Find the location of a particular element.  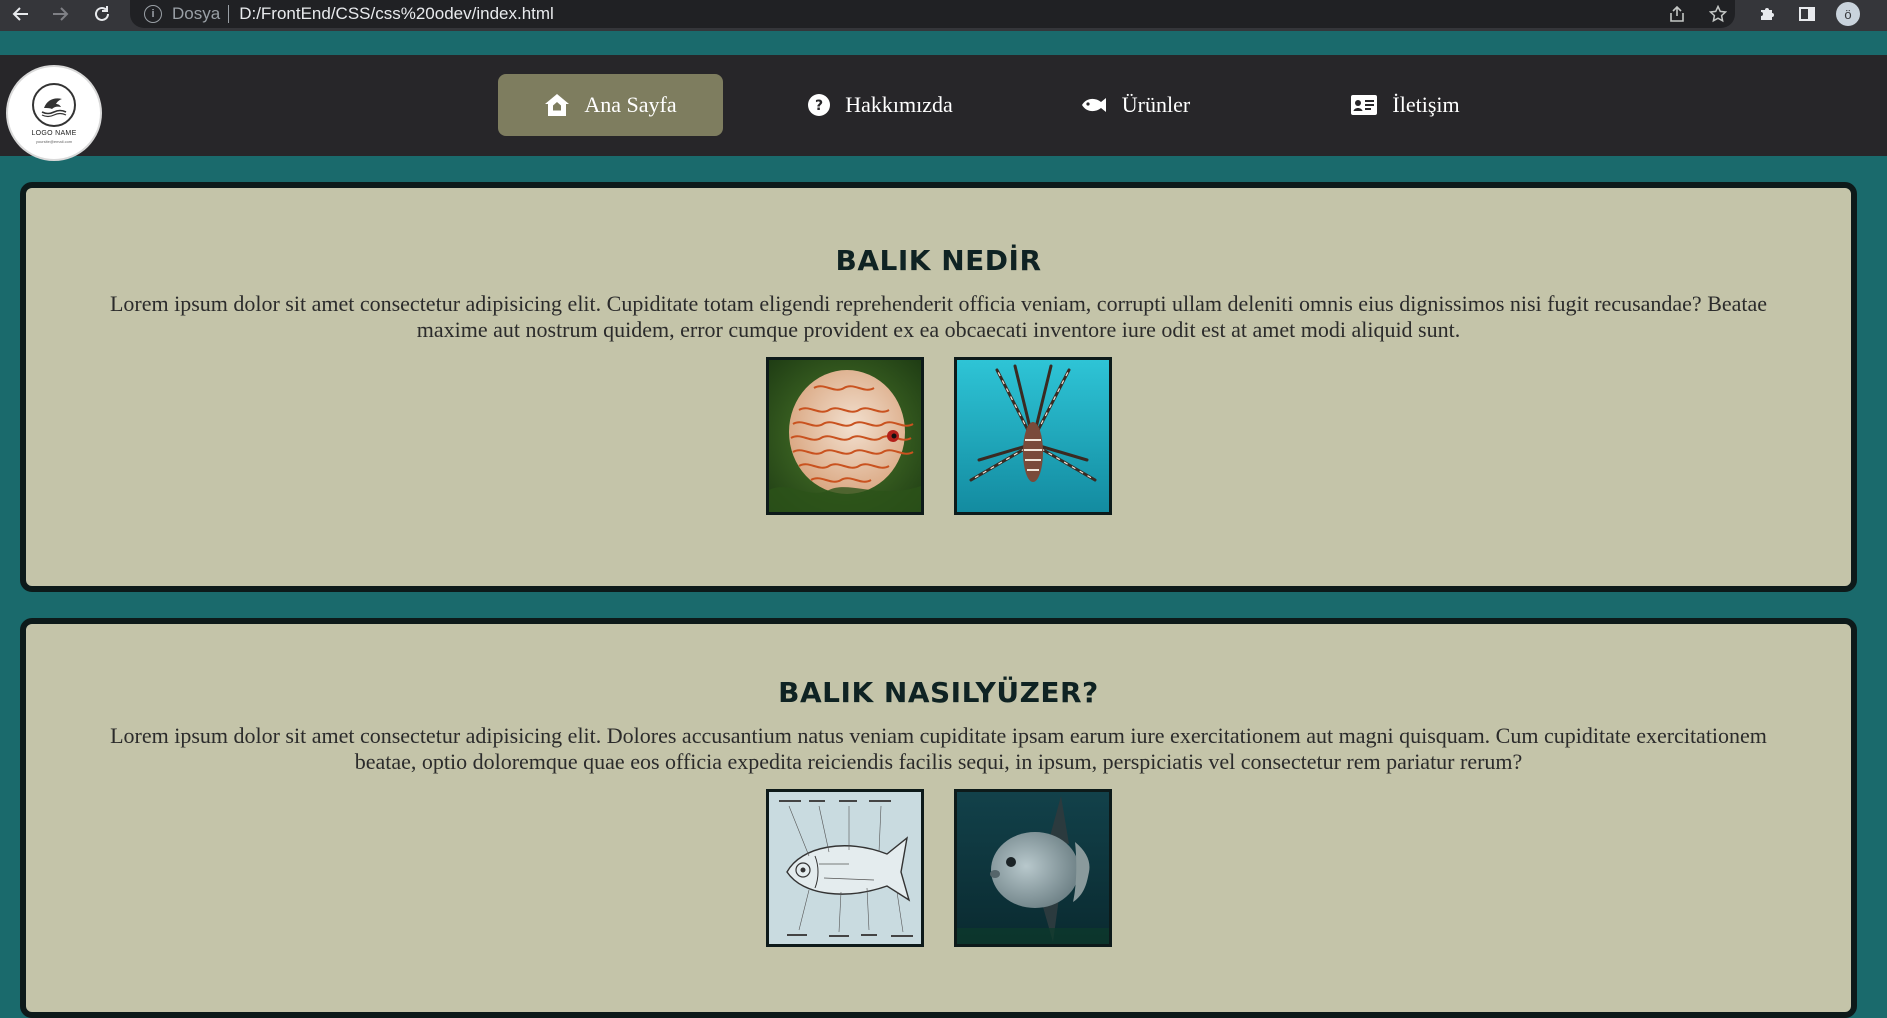

lionfish-image is located at coordinates (1032, 436).